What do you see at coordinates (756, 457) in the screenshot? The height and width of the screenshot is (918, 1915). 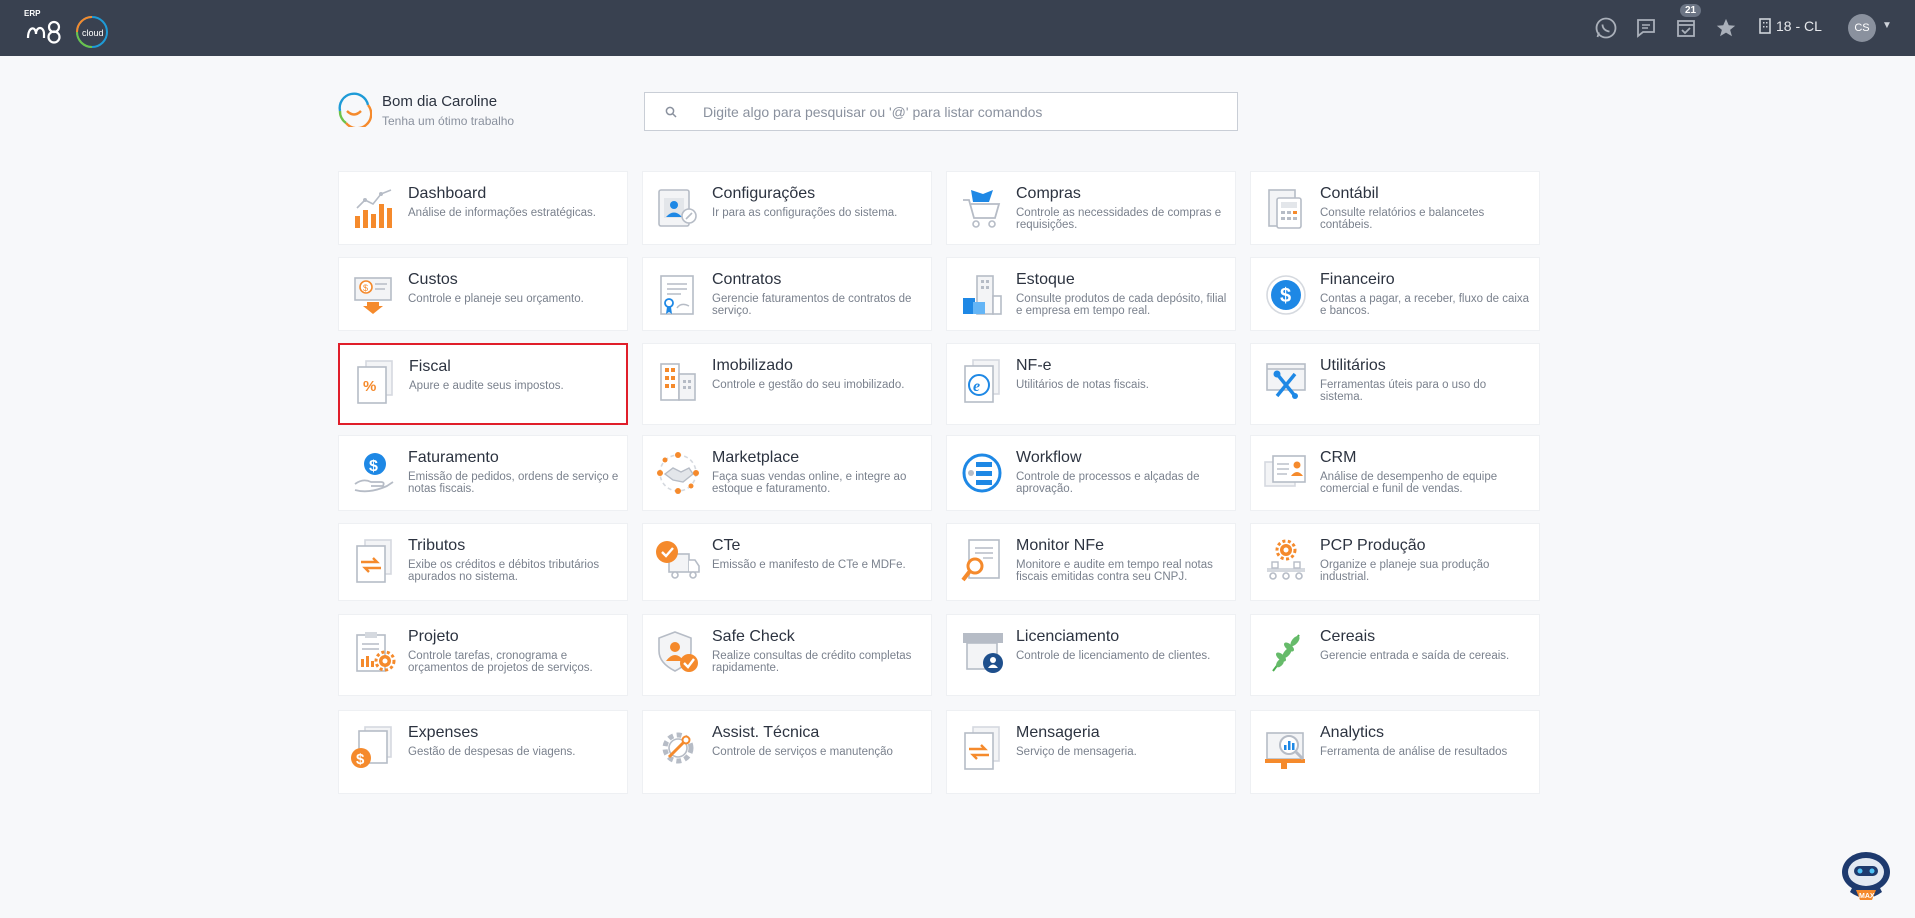 I see `module-title: Marketplace` at bounding box center [756, 457].